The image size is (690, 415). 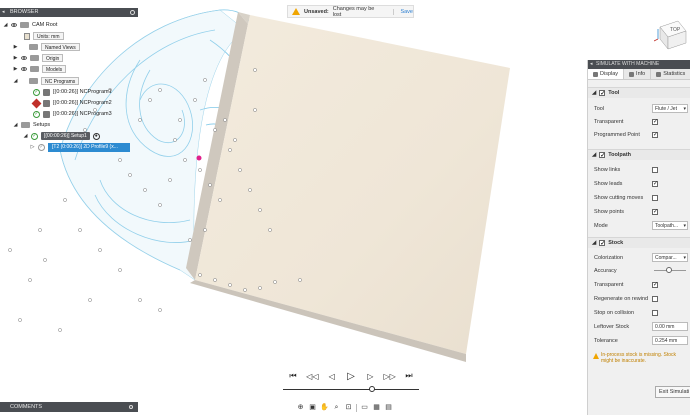 I want to click on step-back-icon: ◁◁, so click(x=312, y=376).